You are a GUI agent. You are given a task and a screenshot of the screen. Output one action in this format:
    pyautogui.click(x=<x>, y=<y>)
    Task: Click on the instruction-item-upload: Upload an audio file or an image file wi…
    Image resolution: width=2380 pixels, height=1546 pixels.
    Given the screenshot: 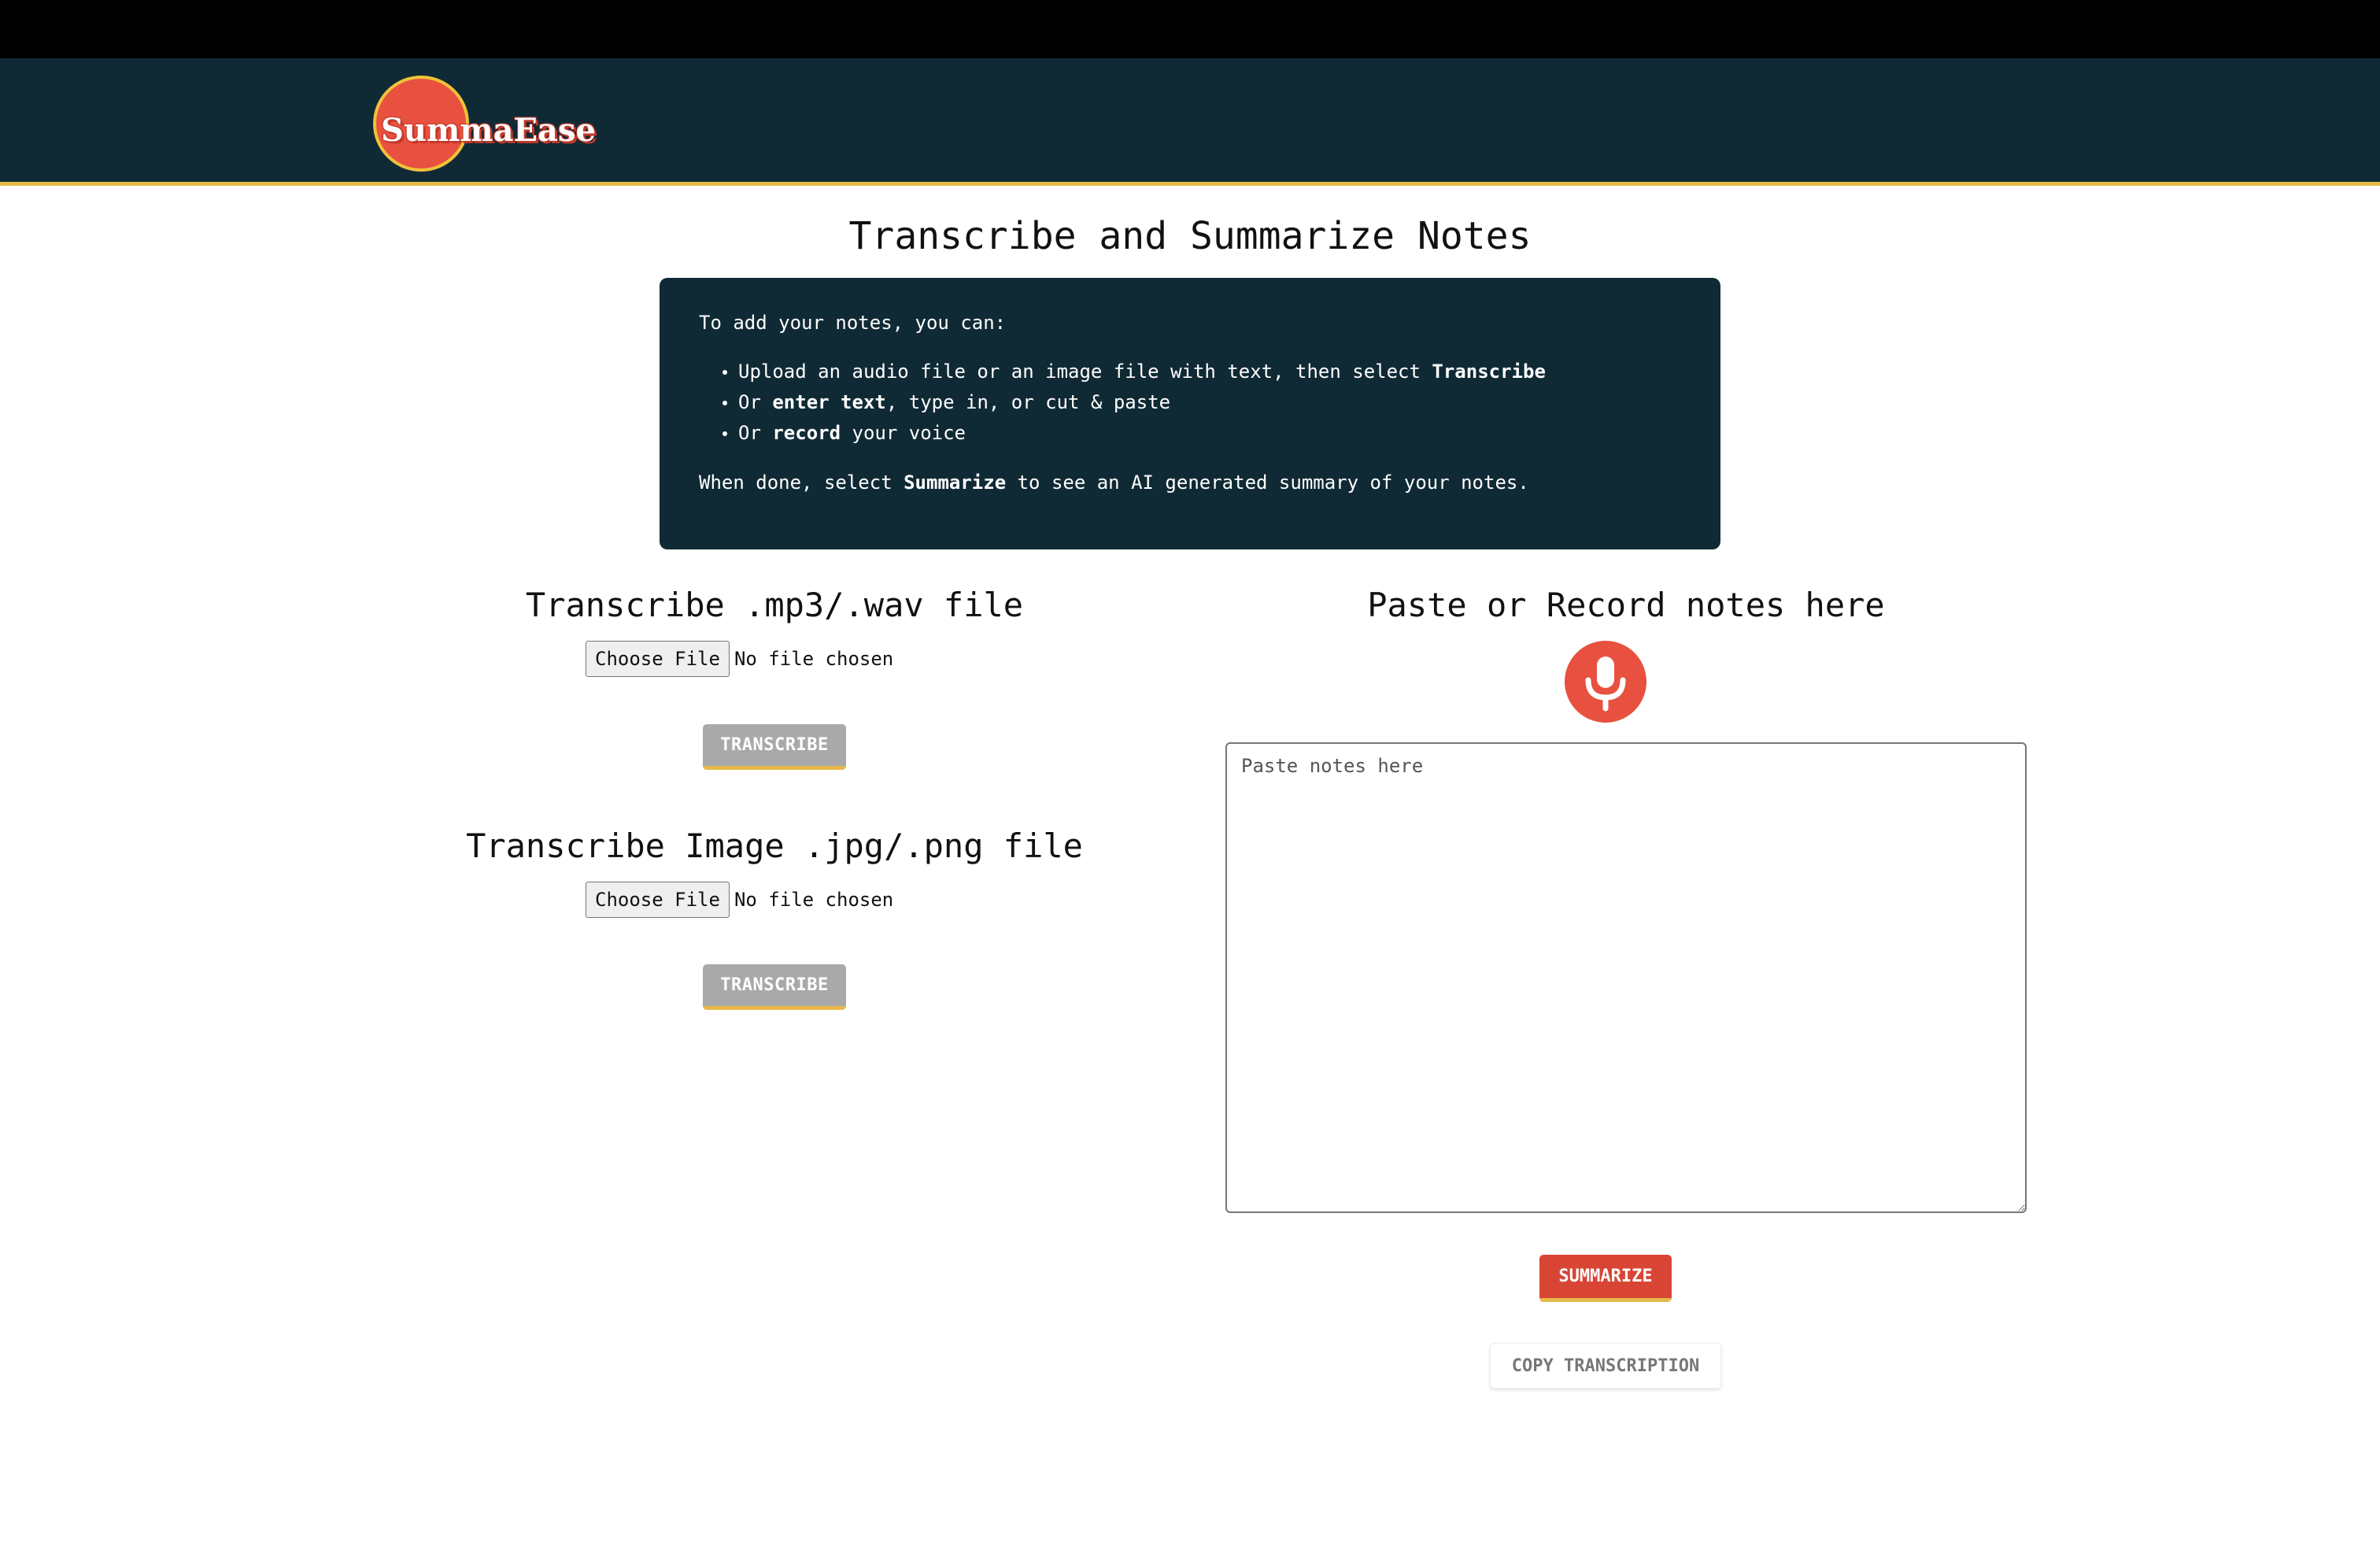 What is the action you would take?
    pyautogui.click(x=1201, y=372)
    